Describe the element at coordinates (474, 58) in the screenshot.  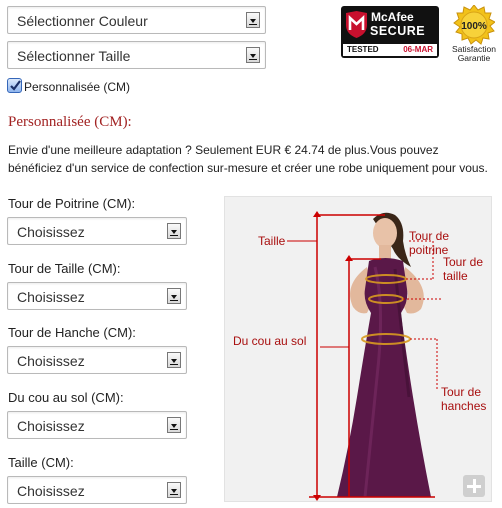
I see `seal-caption-line2: Garantie` at that location.